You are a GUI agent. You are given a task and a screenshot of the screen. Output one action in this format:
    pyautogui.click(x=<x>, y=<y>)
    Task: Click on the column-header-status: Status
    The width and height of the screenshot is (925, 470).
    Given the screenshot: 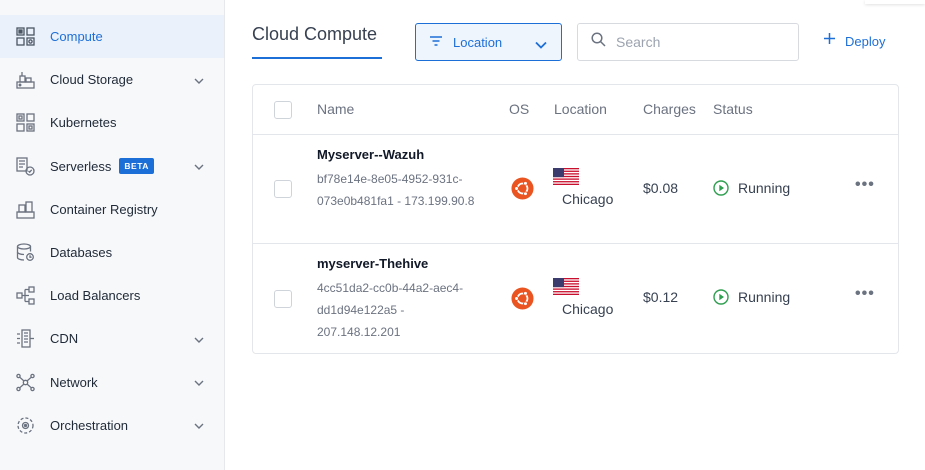 What is the action you would take?
    pyautogui.click(x=733, y=109)
    